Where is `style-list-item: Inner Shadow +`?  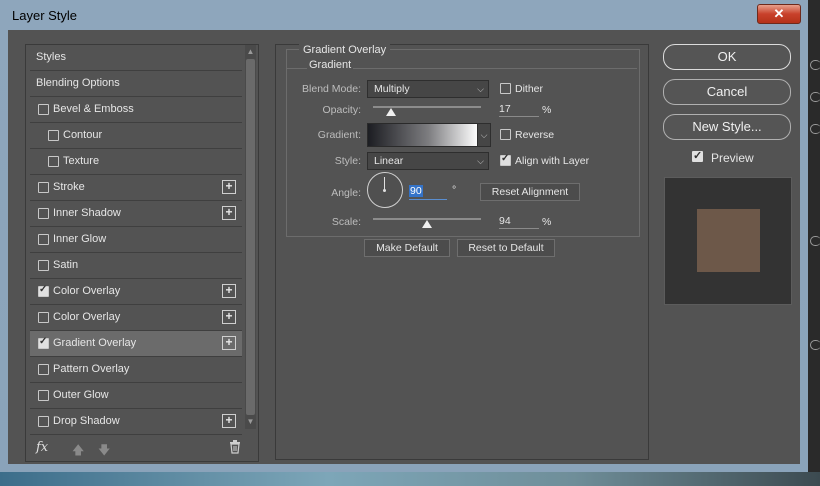
style-list-item: Inner Shadow + is located at coordinates (136, 214).